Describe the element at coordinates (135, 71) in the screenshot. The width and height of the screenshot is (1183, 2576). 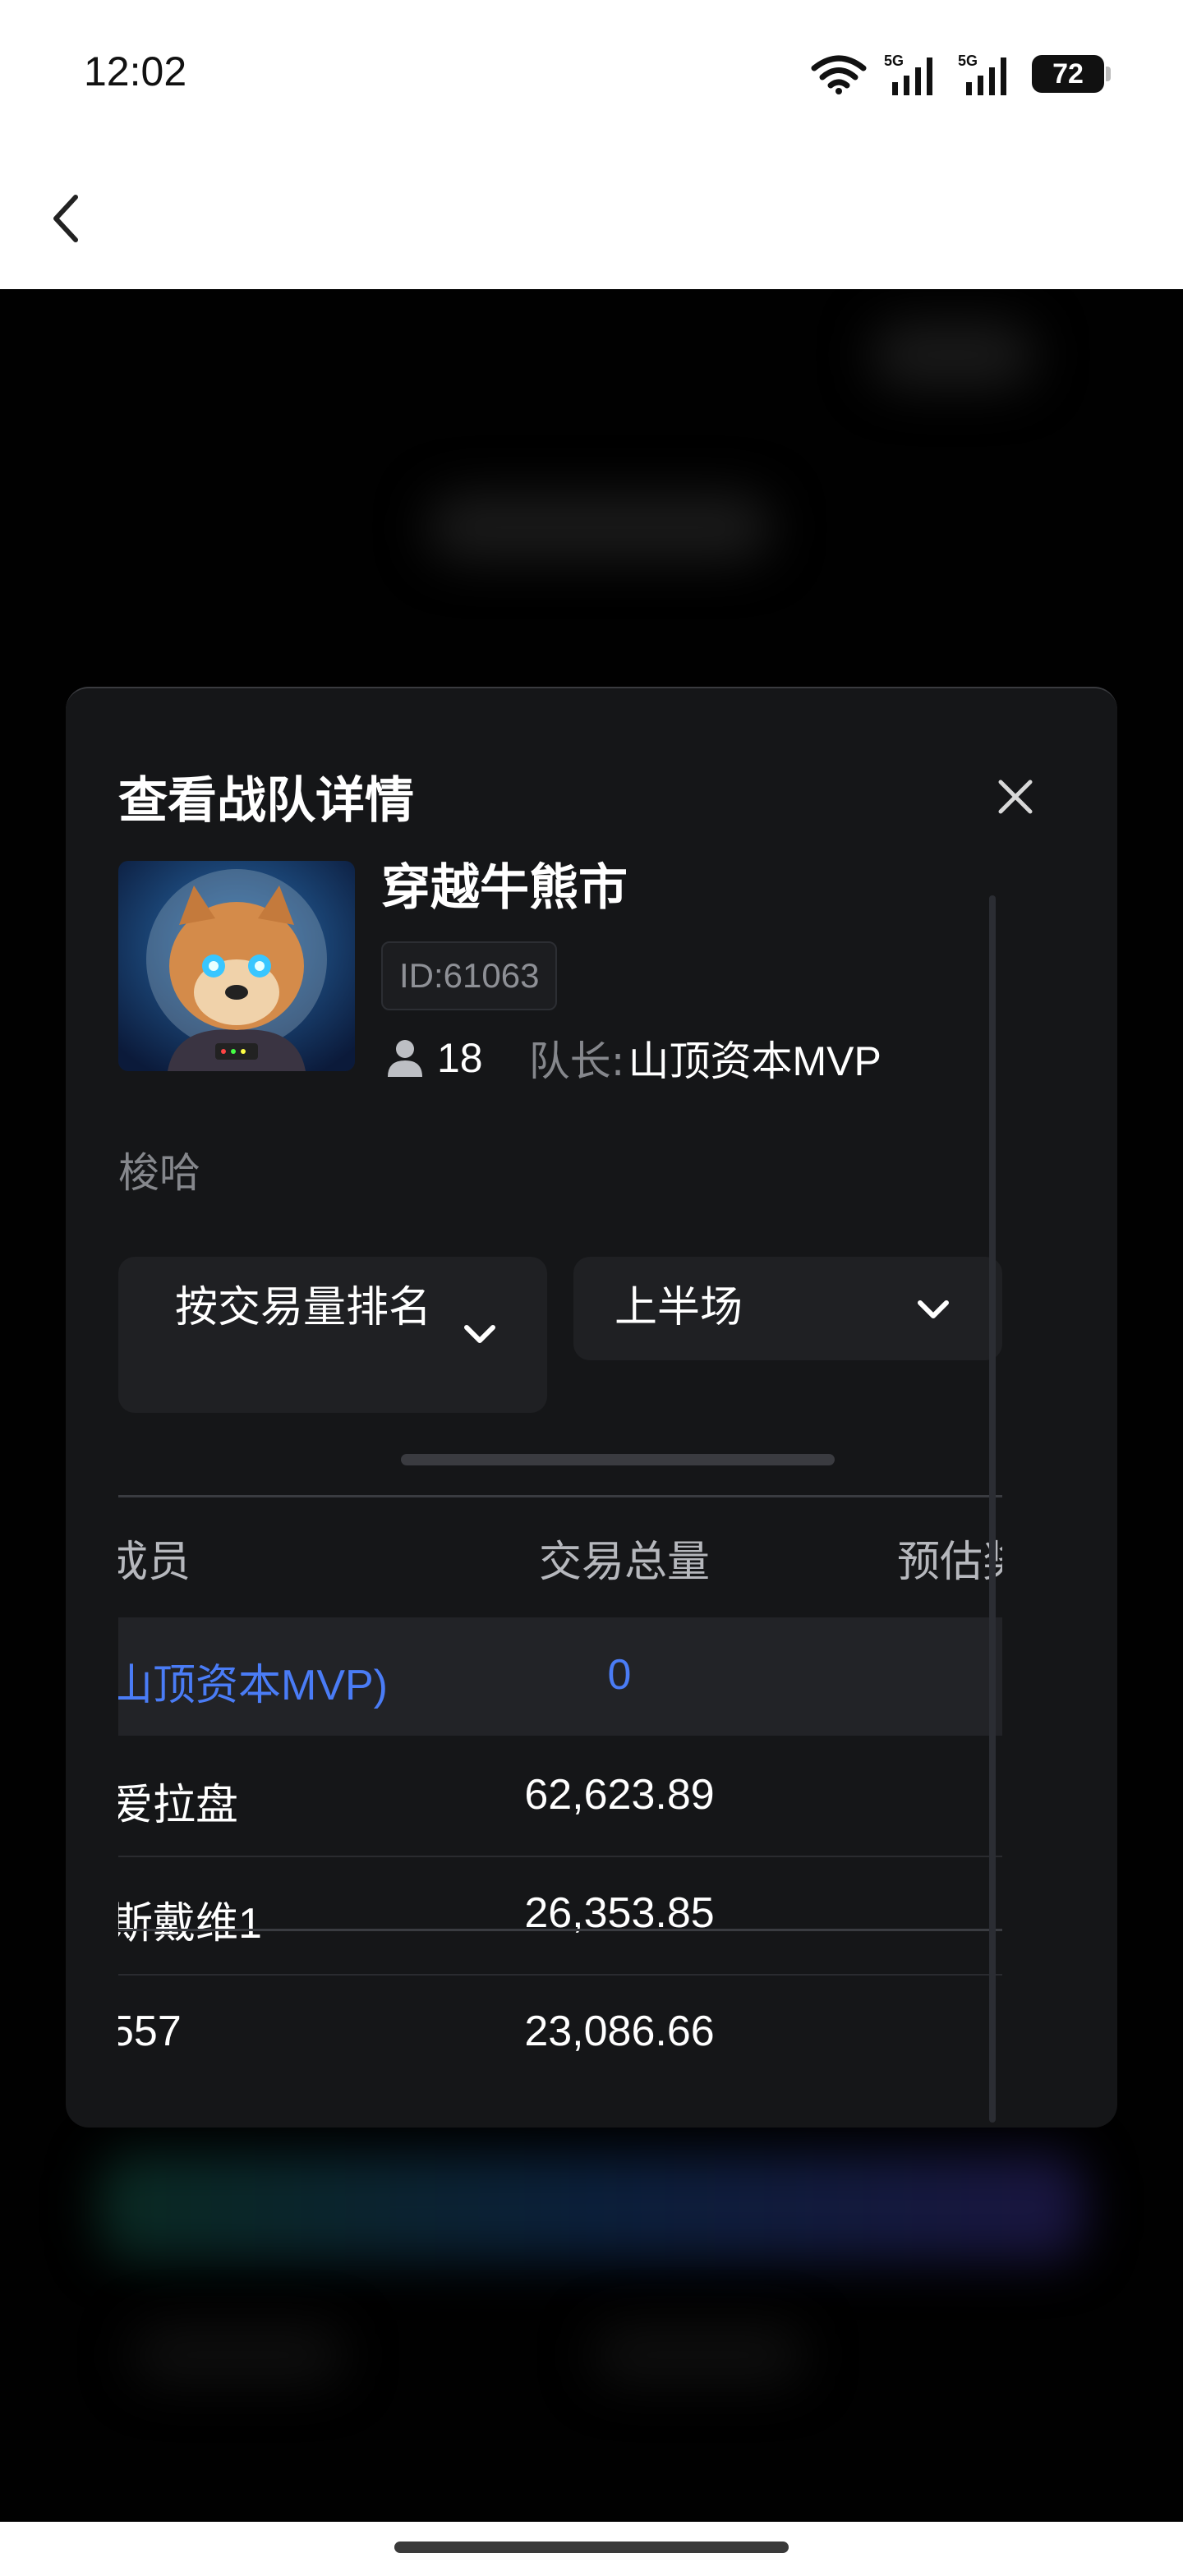
I see `clock: 12:02` at that location.